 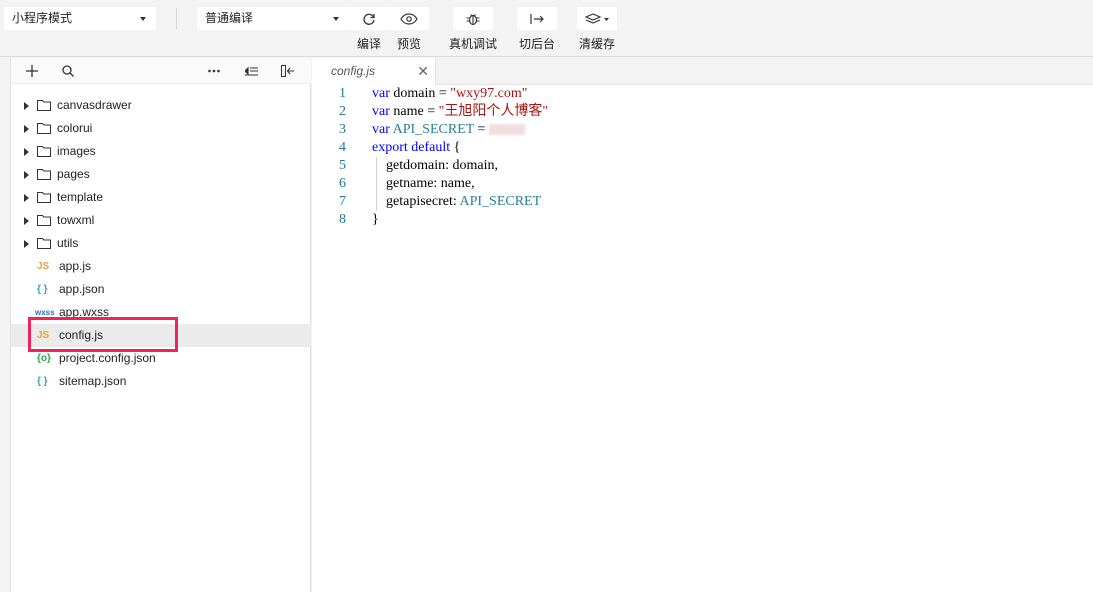 I want to click on close-icon: ✕, so click(x=423, y=71).